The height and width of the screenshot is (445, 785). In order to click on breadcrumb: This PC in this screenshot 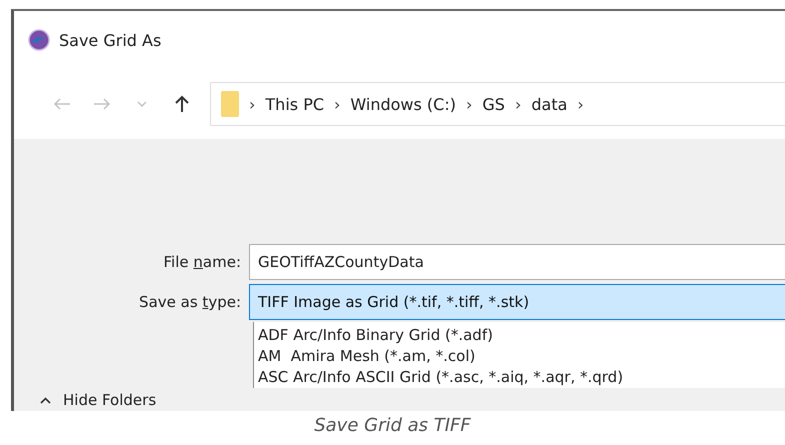, I will do `click(294, 104)`.